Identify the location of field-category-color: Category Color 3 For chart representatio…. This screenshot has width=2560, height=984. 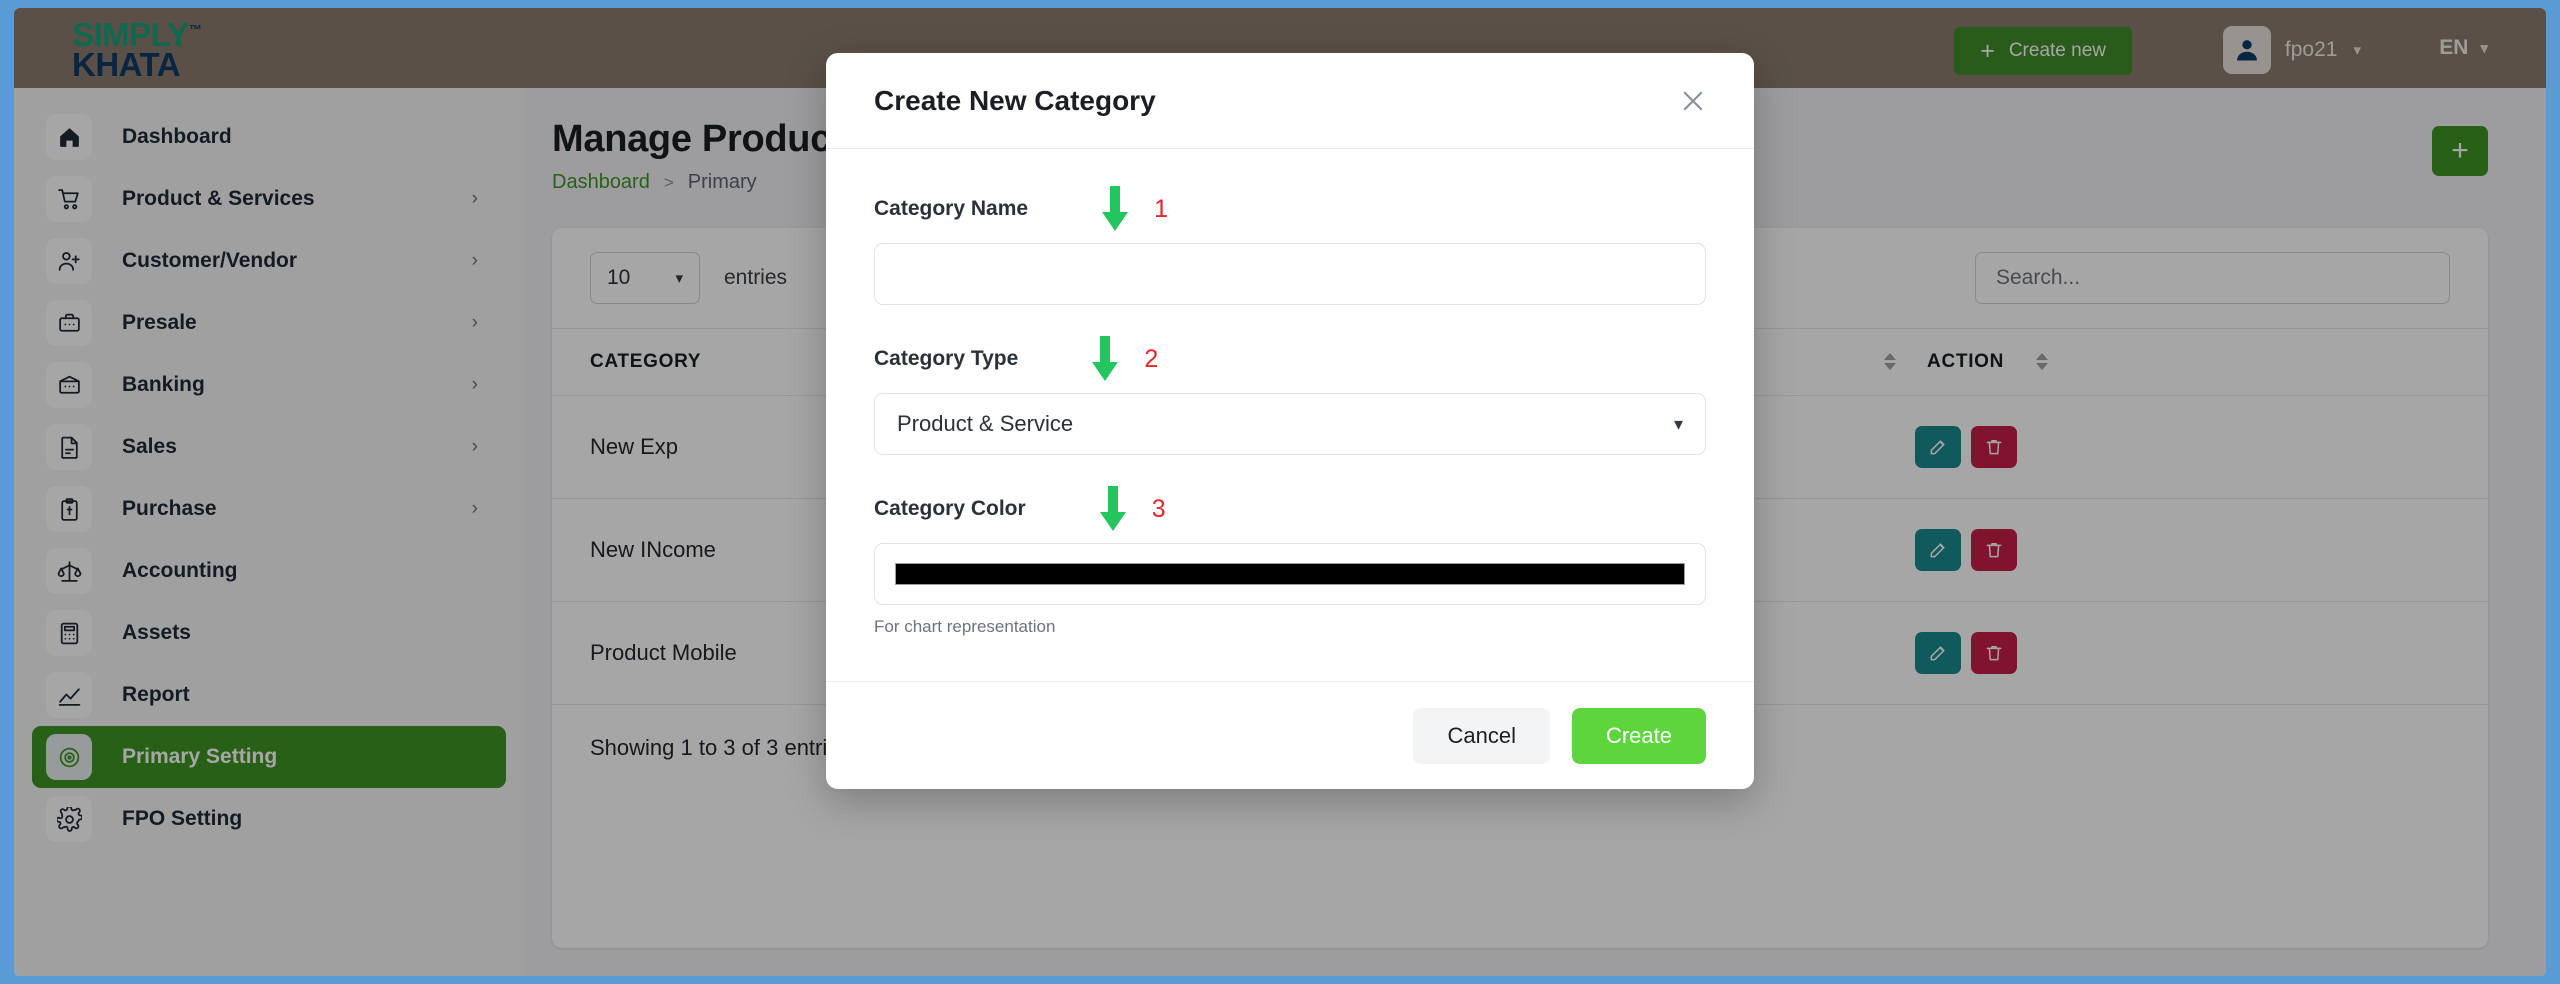
(1290, 561).